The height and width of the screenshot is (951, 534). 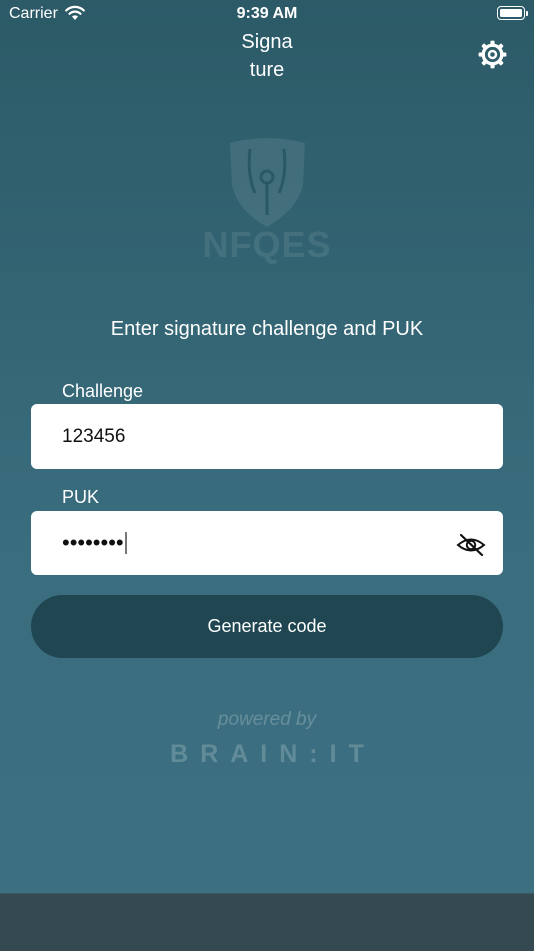 I want to click on page-title: Signa ture, so click(x=267, y=56).